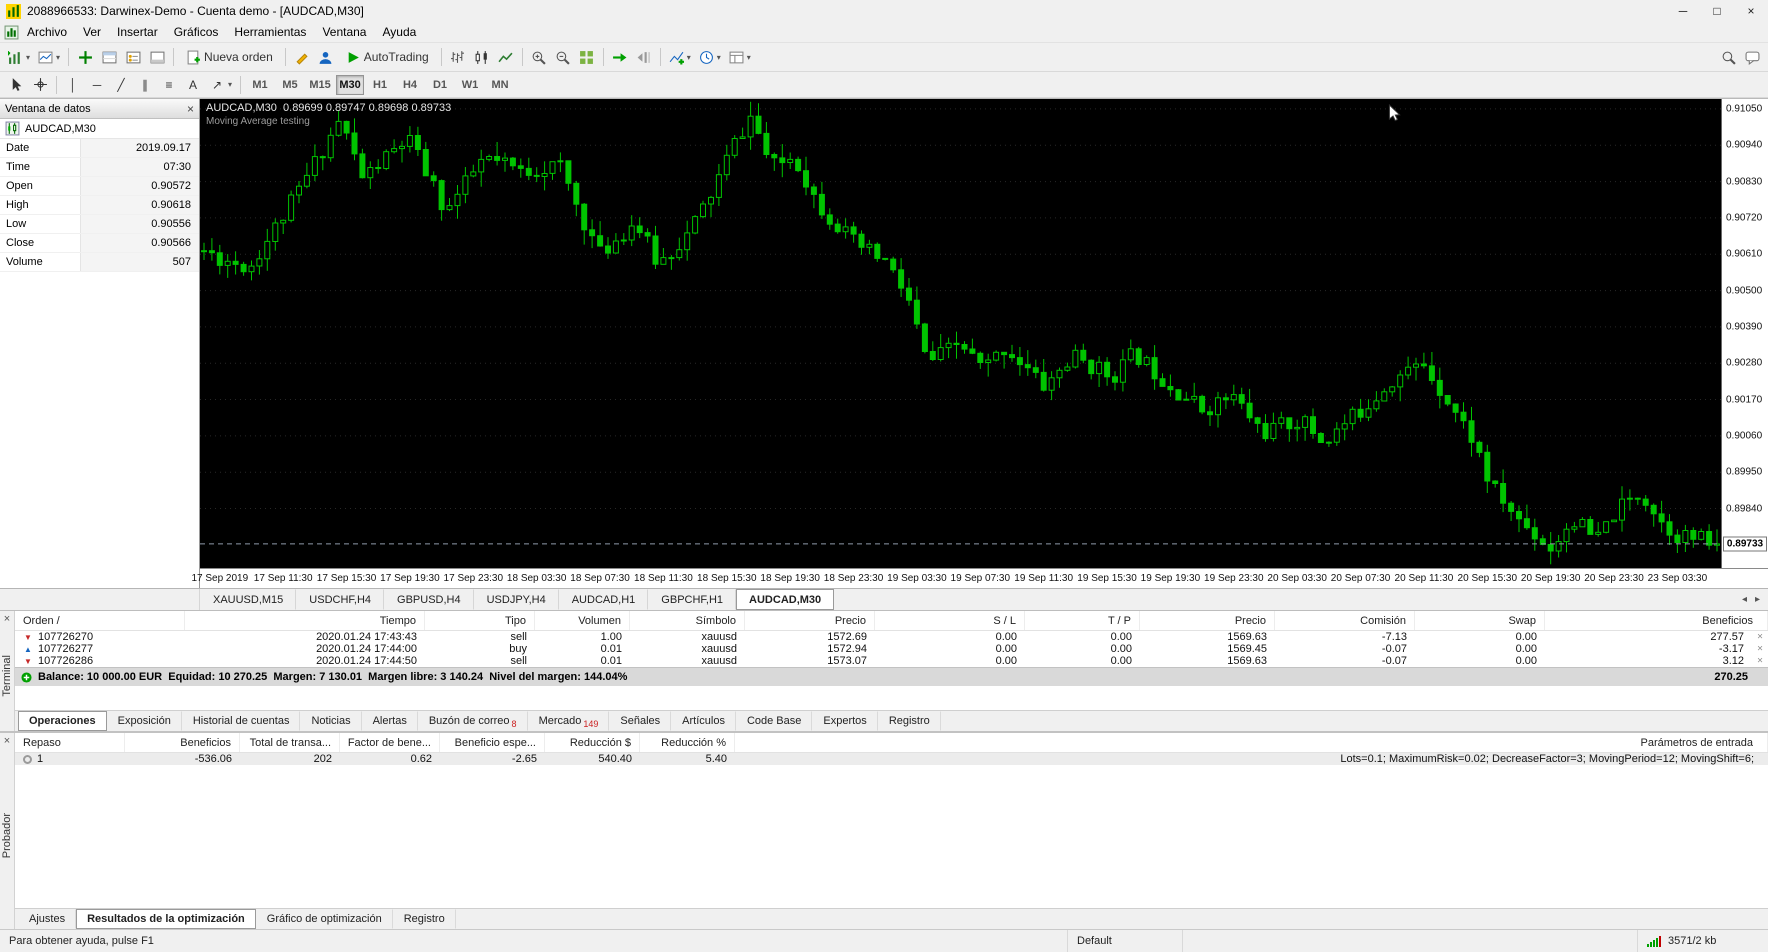 The image size is (1768, 952). What do you see at coordinates (190, 109) in the screenshot?
I see `close-icon: ×` at bounding box center [190, 109].